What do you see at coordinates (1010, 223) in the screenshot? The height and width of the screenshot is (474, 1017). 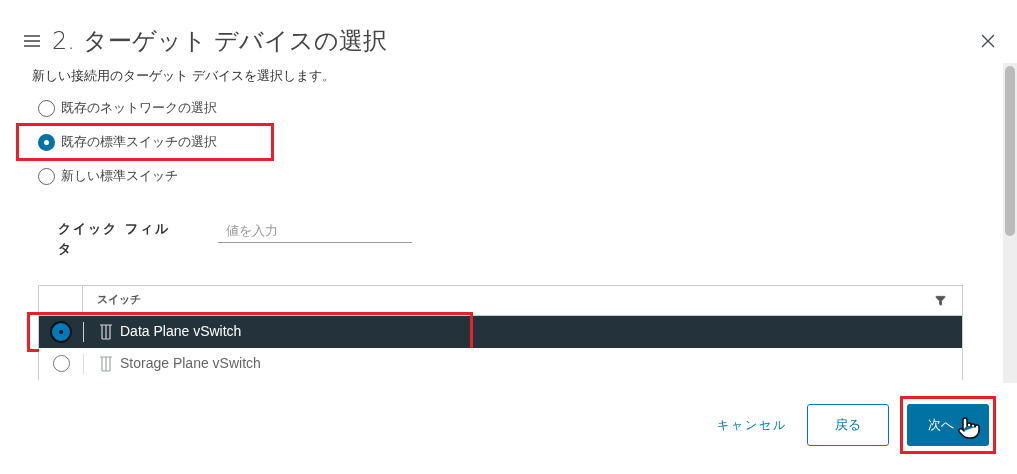 I see `scrollbar` at bounding box center [1010, 223].